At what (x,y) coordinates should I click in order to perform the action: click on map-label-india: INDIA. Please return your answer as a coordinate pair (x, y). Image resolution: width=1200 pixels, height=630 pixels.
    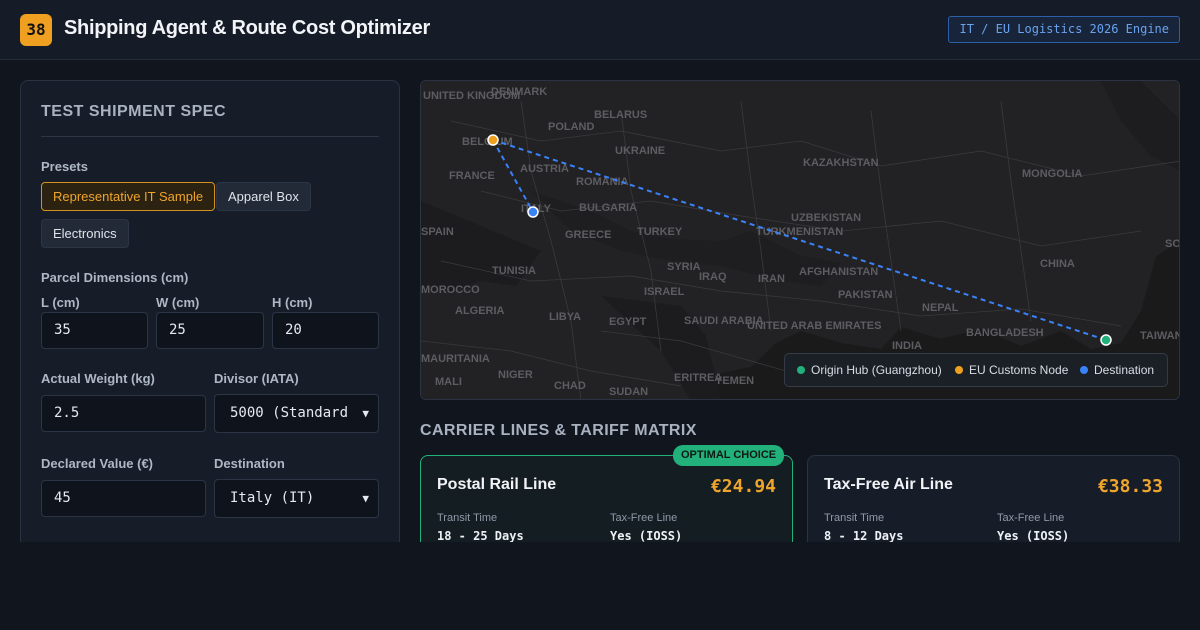
    Looking at the image, I should click on (907, 346).